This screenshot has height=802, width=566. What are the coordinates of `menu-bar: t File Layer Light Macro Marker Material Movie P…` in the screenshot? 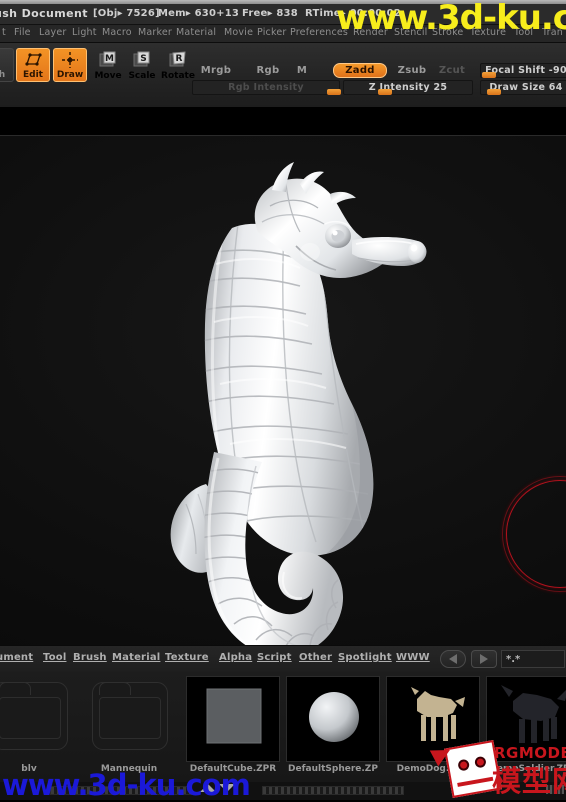 It's located at (283, 34).